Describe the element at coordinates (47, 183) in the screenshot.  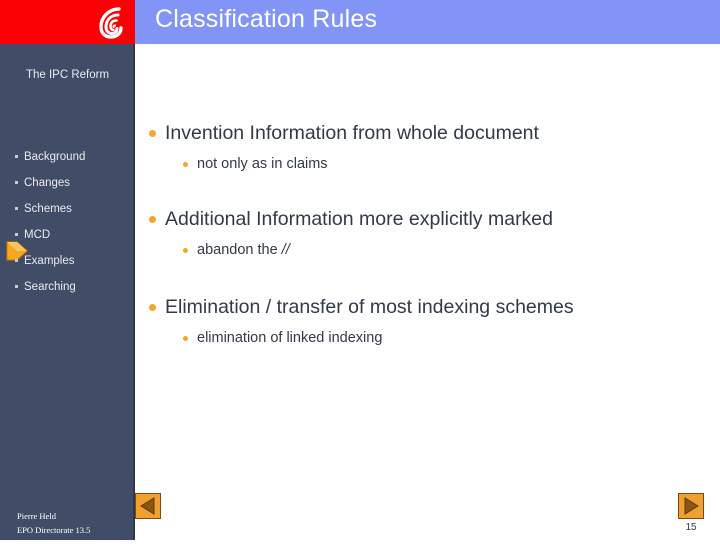
I see `sidebar-item-label: Changes` at that location.